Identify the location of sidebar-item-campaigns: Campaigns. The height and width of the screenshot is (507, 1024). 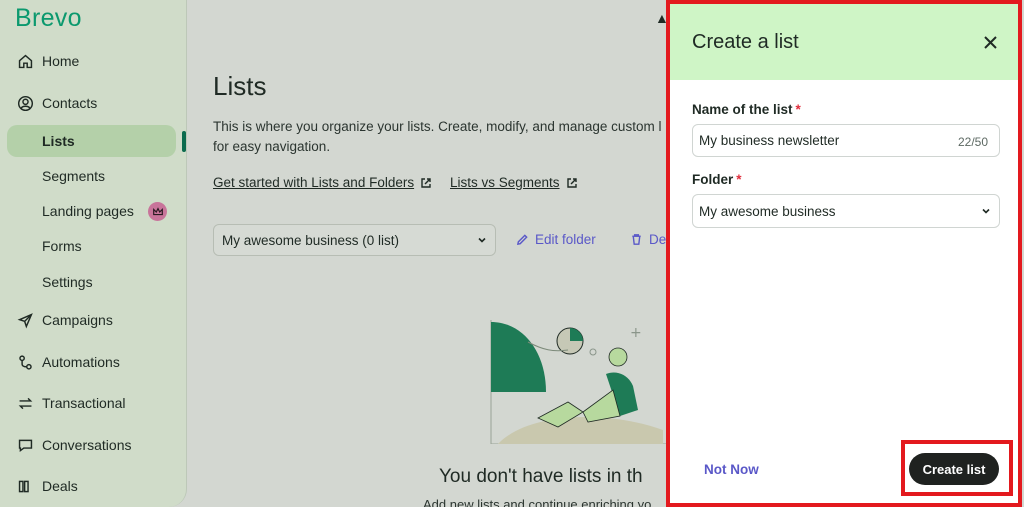
(93, 320).